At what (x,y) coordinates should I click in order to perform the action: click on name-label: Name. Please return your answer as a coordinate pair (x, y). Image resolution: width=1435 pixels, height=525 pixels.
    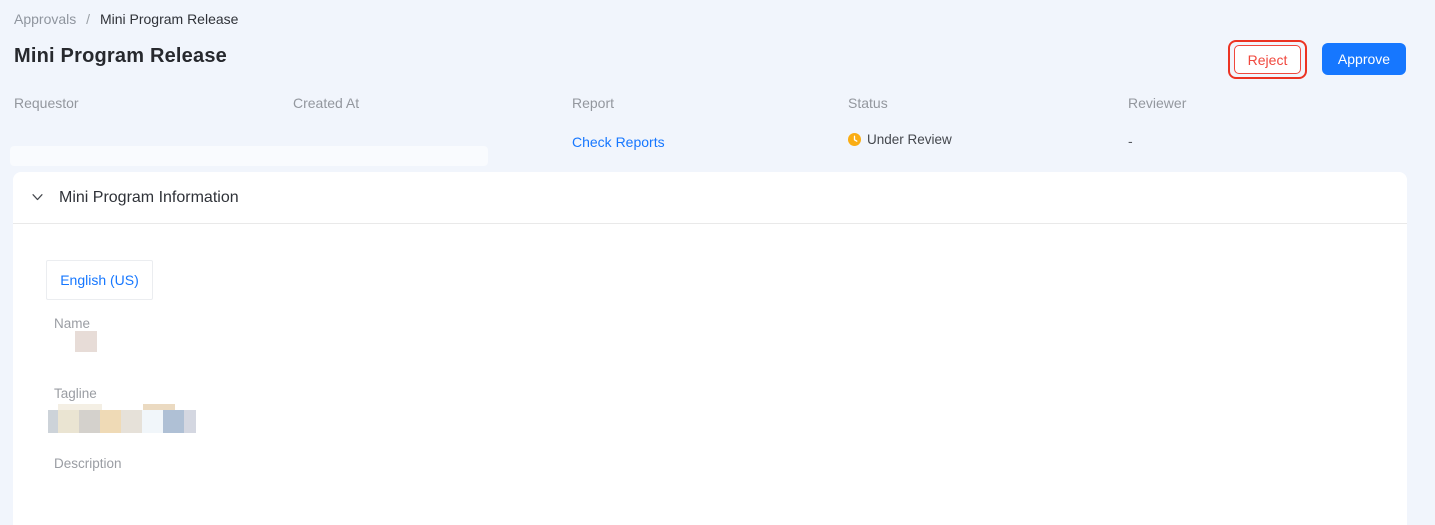
    Looking at the image, I should click on (72, 323).